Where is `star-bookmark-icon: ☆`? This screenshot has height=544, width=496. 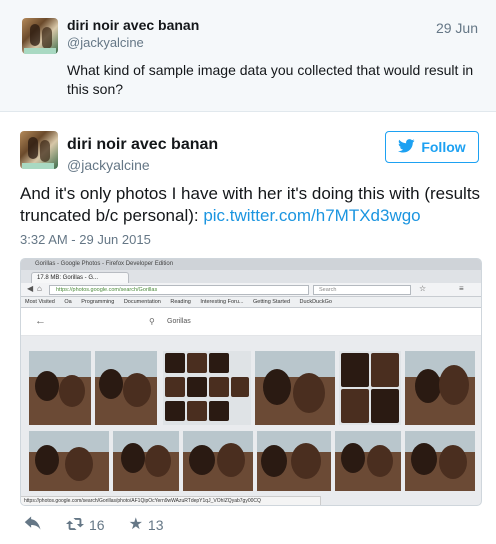 star-bookmark-icon: ☆ is located at coordinates (423, 288).